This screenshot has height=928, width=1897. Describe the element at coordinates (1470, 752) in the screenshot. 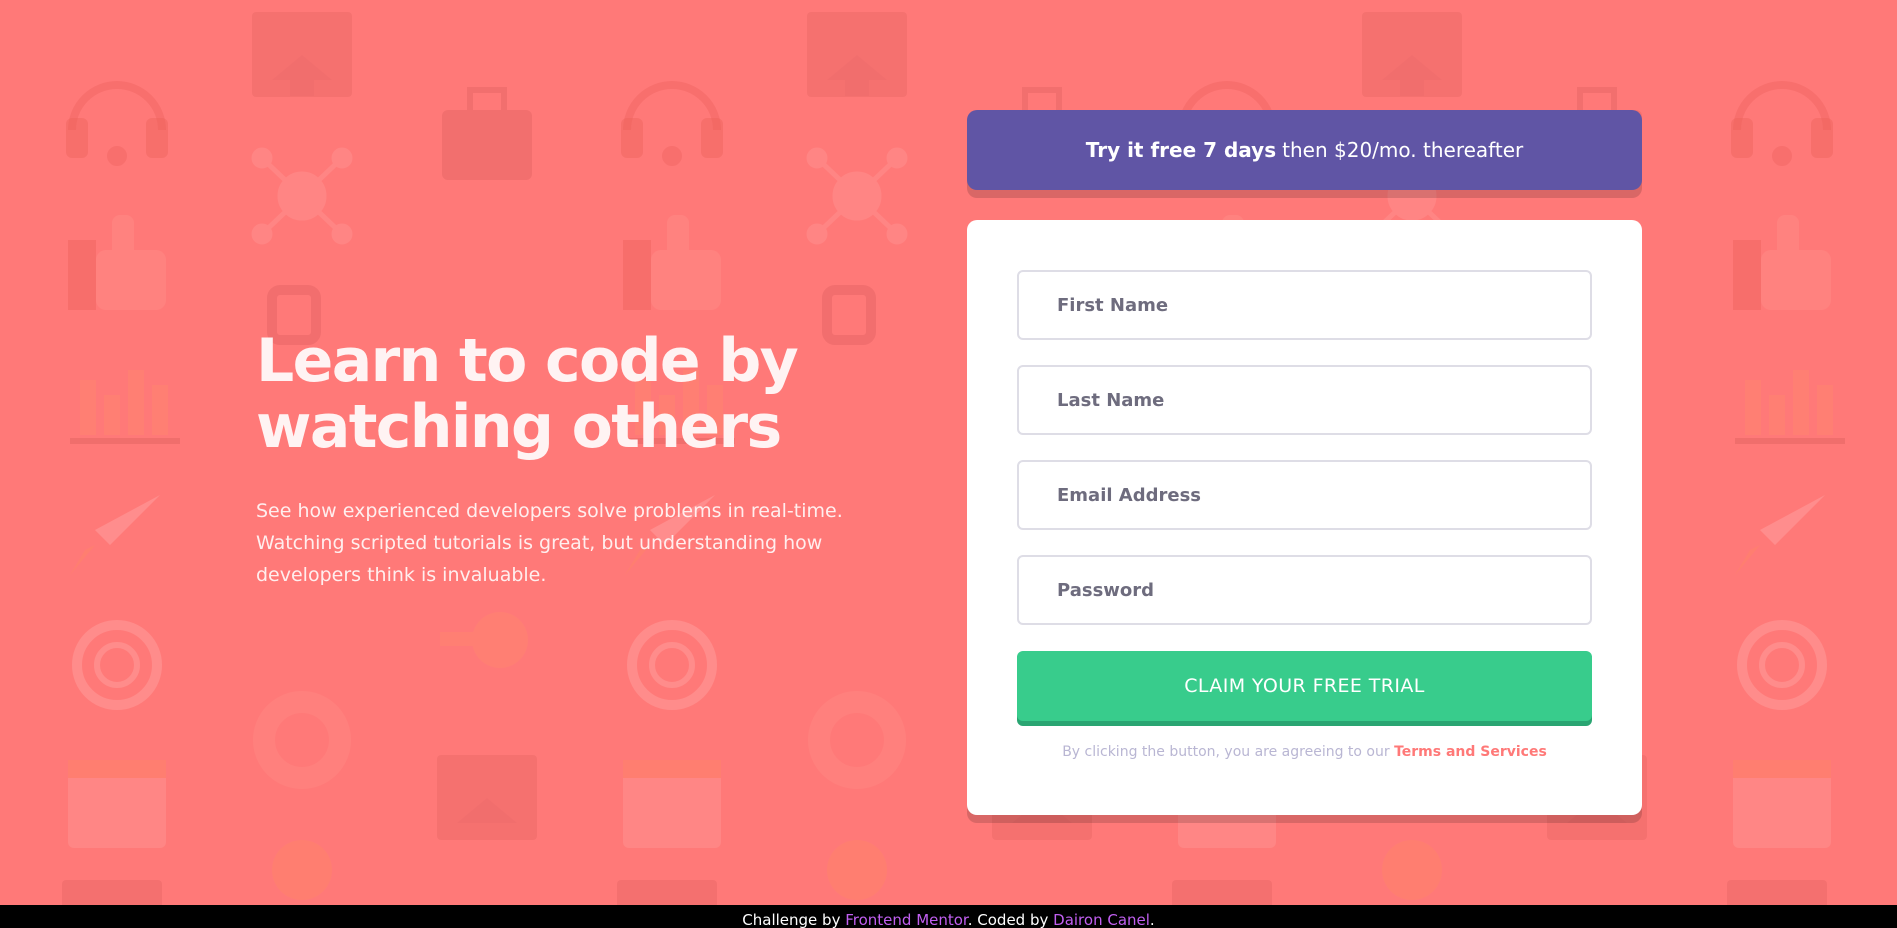

I see `terms-link: Terms and Services` at that location.